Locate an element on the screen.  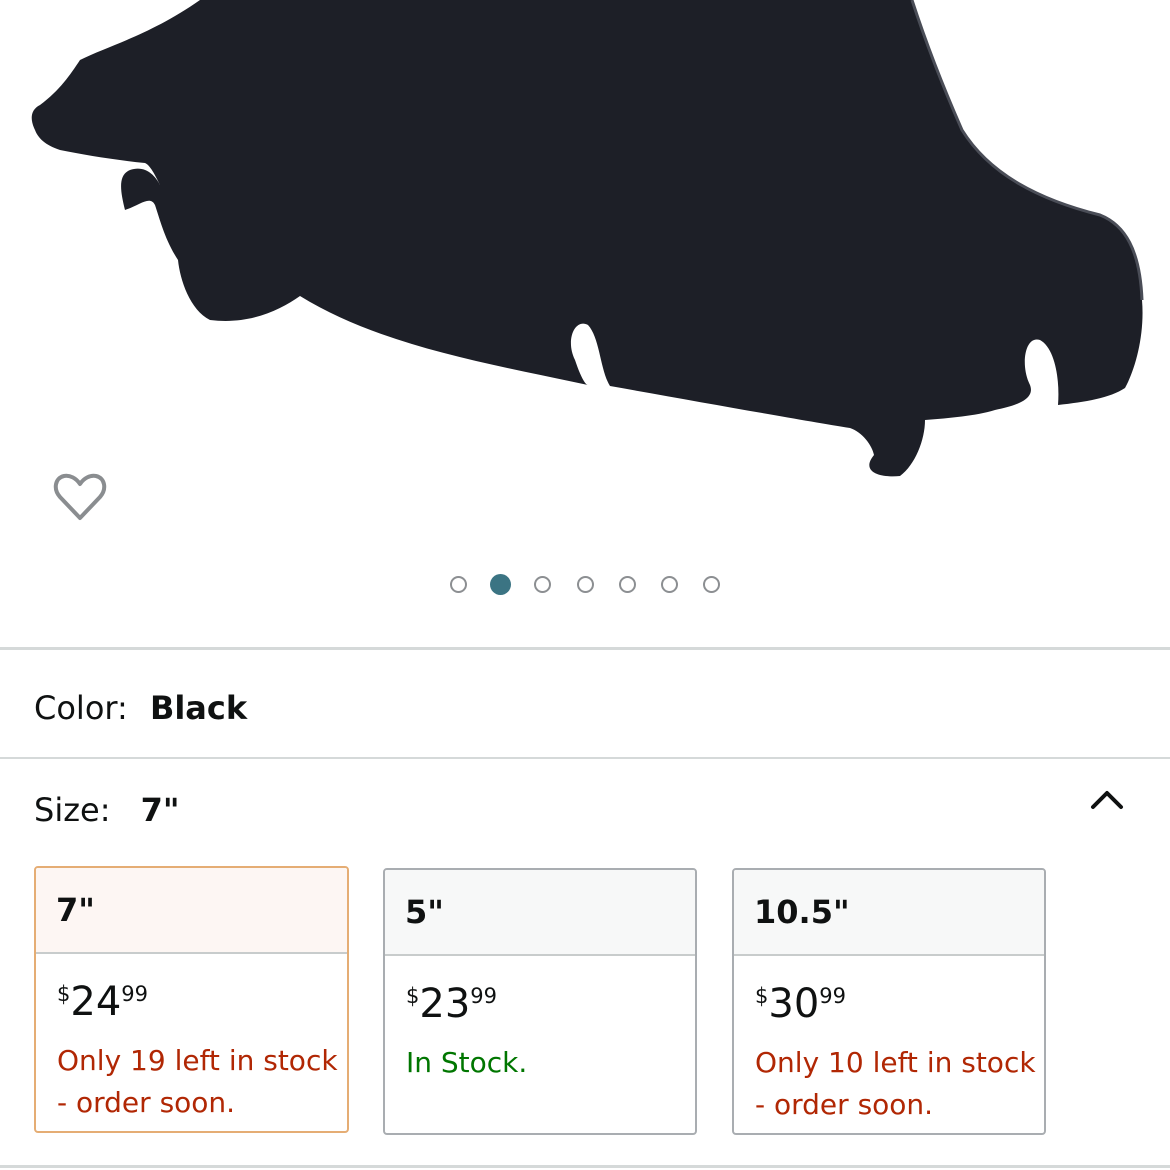
stock-status: Only 10 left in stock - order soon. is located at coordinates (899, 1084).